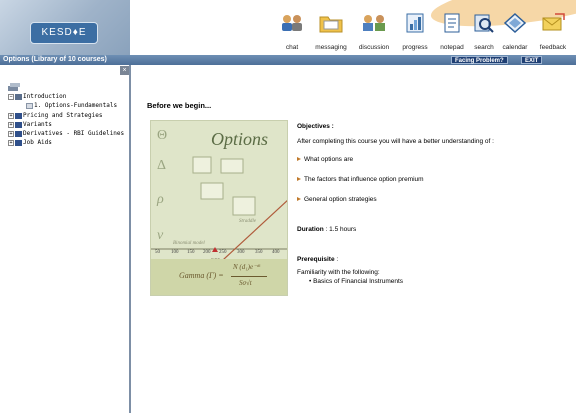 The image size is (576, 413). I want to click on axis-tick: 150, so click(191, 252).